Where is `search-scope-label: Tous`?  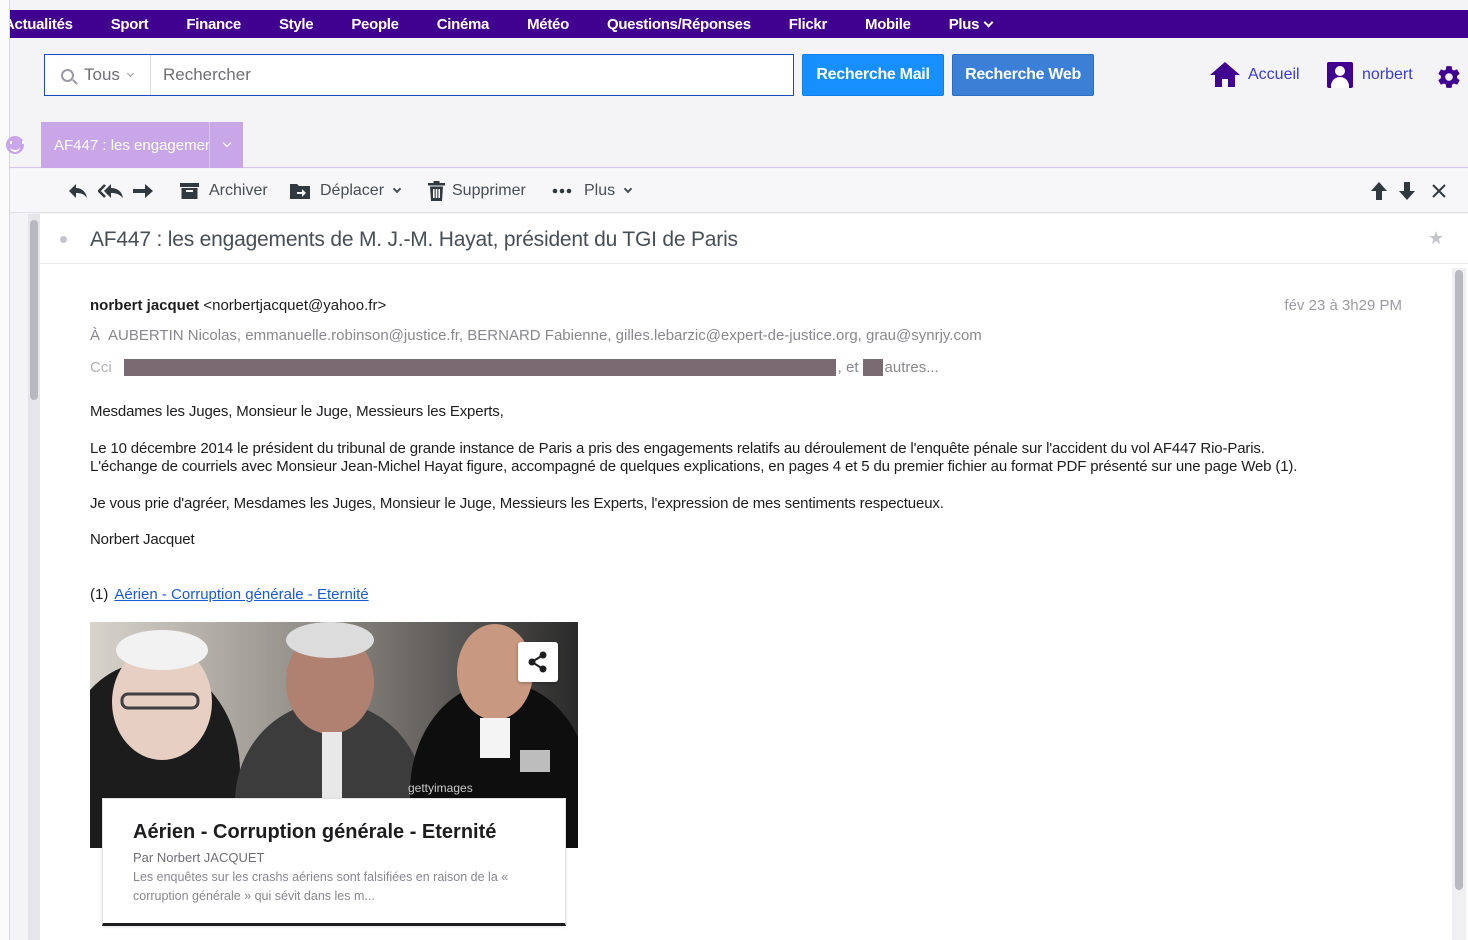 search-scope-label: Tous is located at coordinates (102, 74).